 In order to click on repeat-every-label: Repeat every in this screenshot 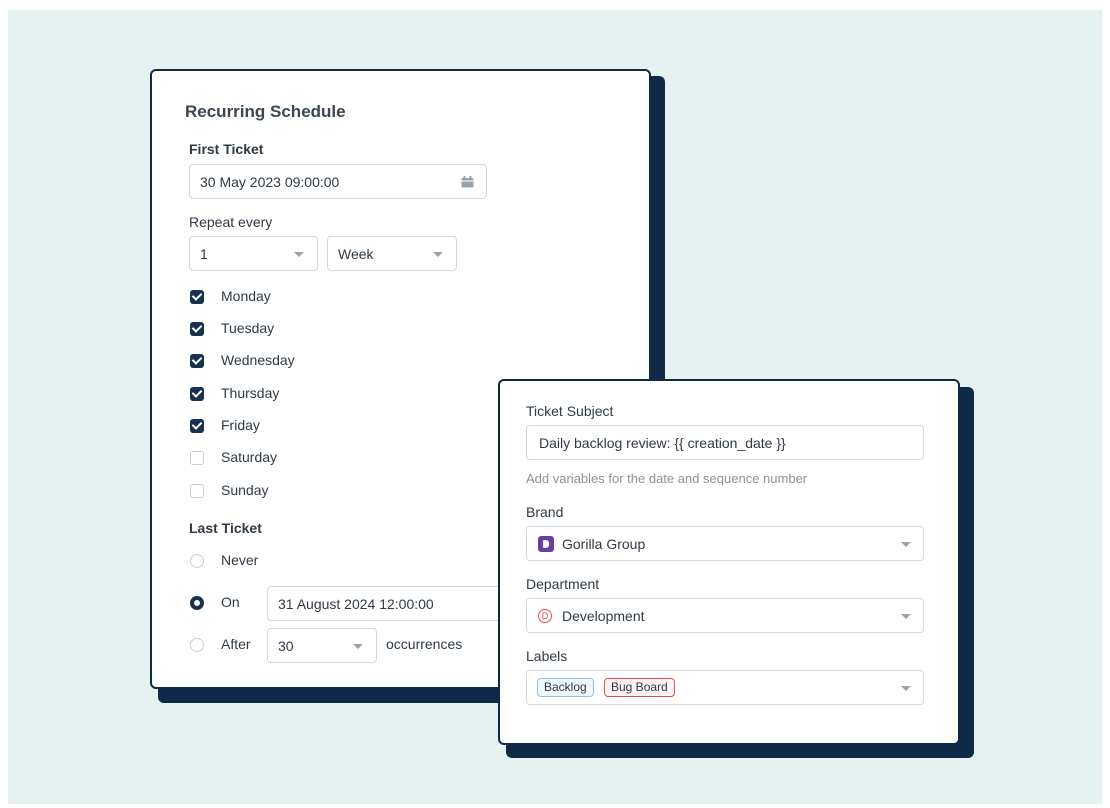, I will do `click(231, 222)`.